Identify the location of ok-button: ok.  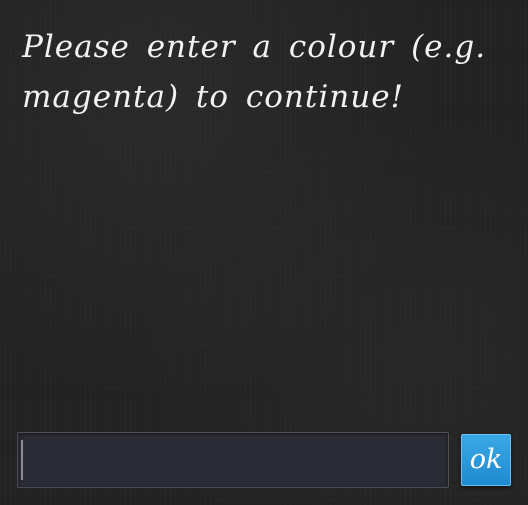
(486, 460).